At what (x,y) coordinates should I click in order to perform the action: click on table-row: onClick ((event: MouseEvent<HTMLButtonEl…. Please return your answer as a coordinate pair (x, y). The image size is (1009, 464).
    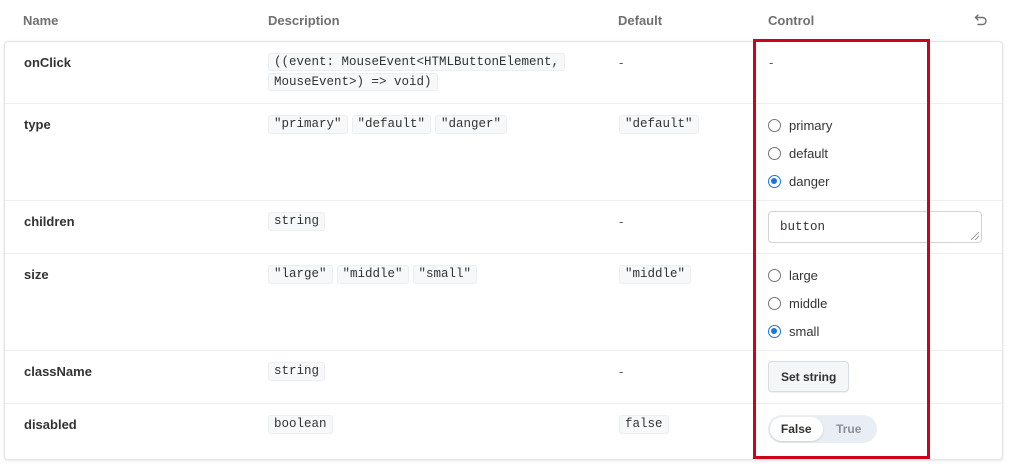
    Looking at the image, I should click on (503, 72).